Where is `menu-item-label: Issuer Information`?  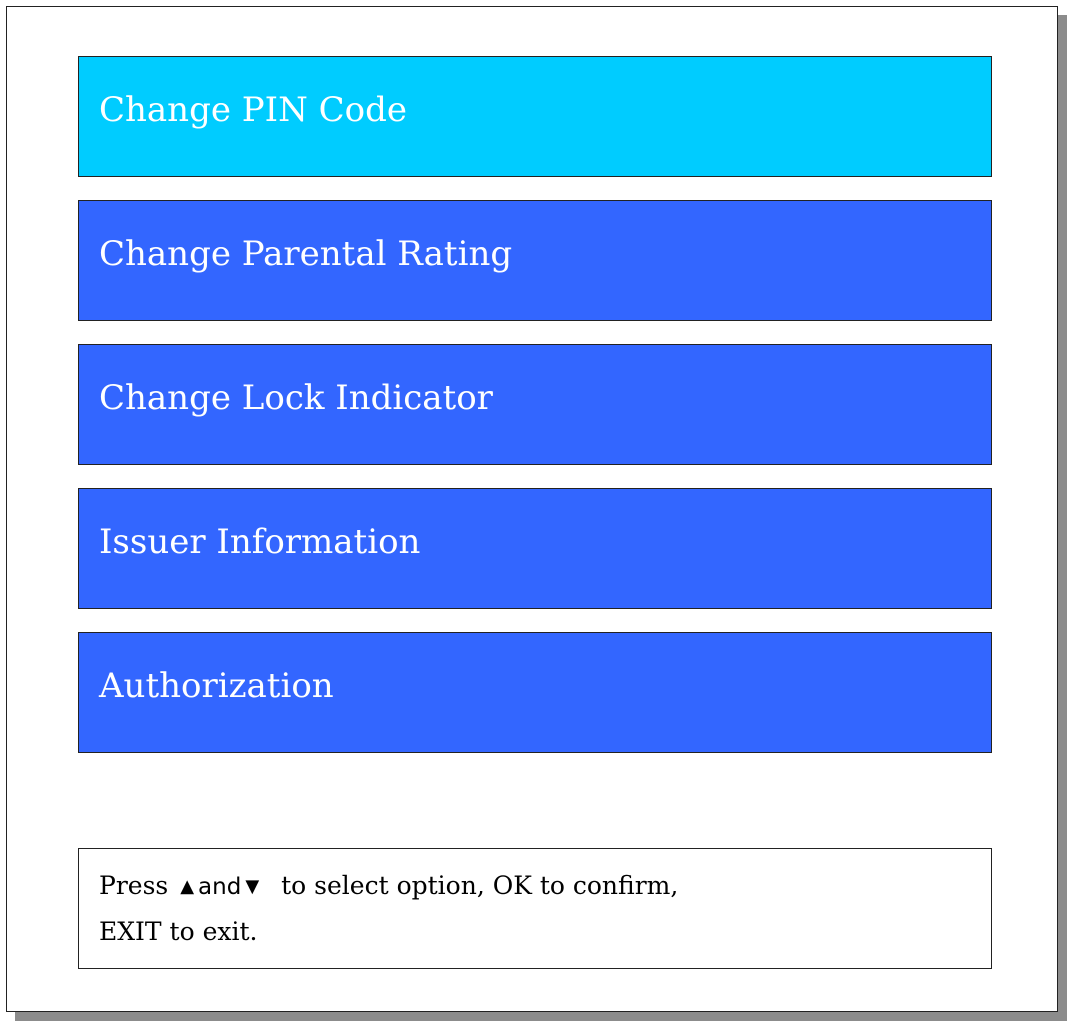
menu-item-label: Issuer Information is located at coordinates (260, 542).